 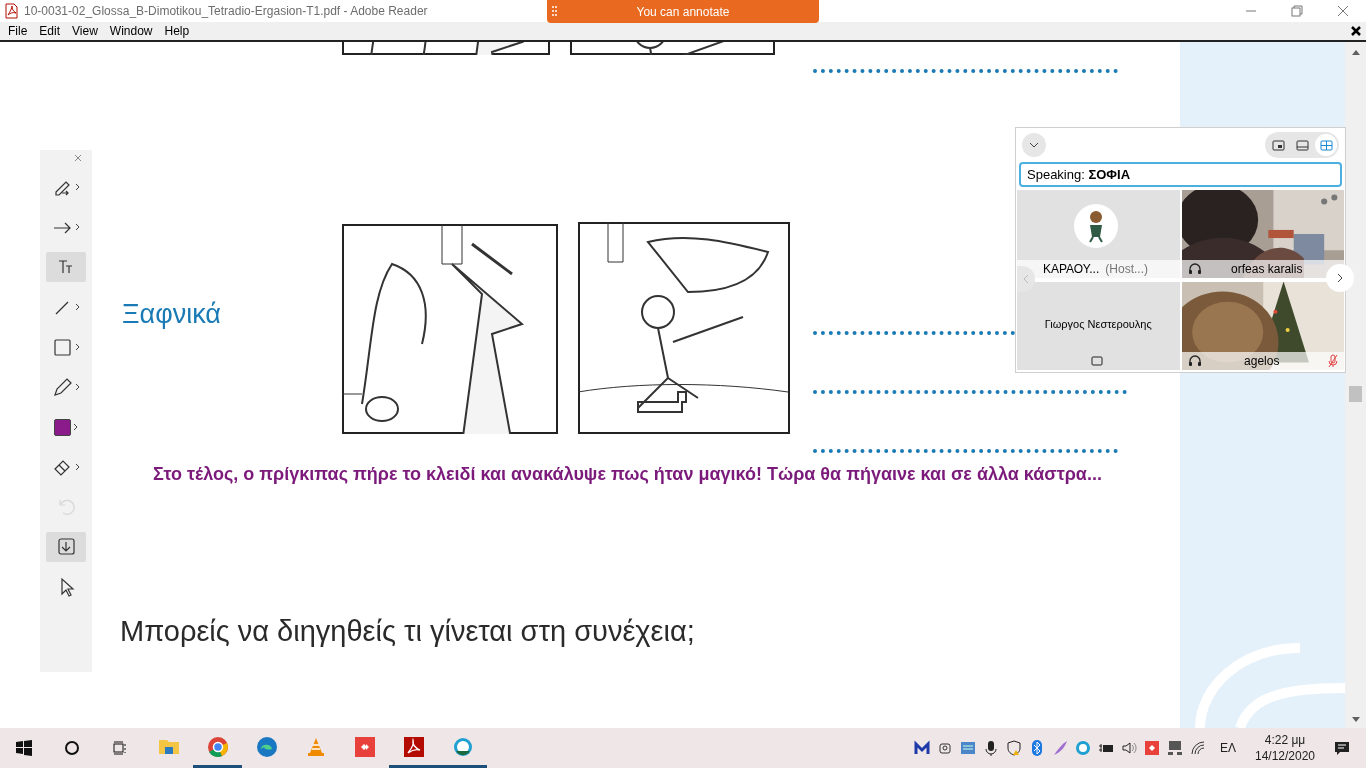 What do you see at coordinates (1098, 324) in the screenshot?
I see `participant-name: Γιωργος Νεστερουλης` at bounding box center [1098, 324].